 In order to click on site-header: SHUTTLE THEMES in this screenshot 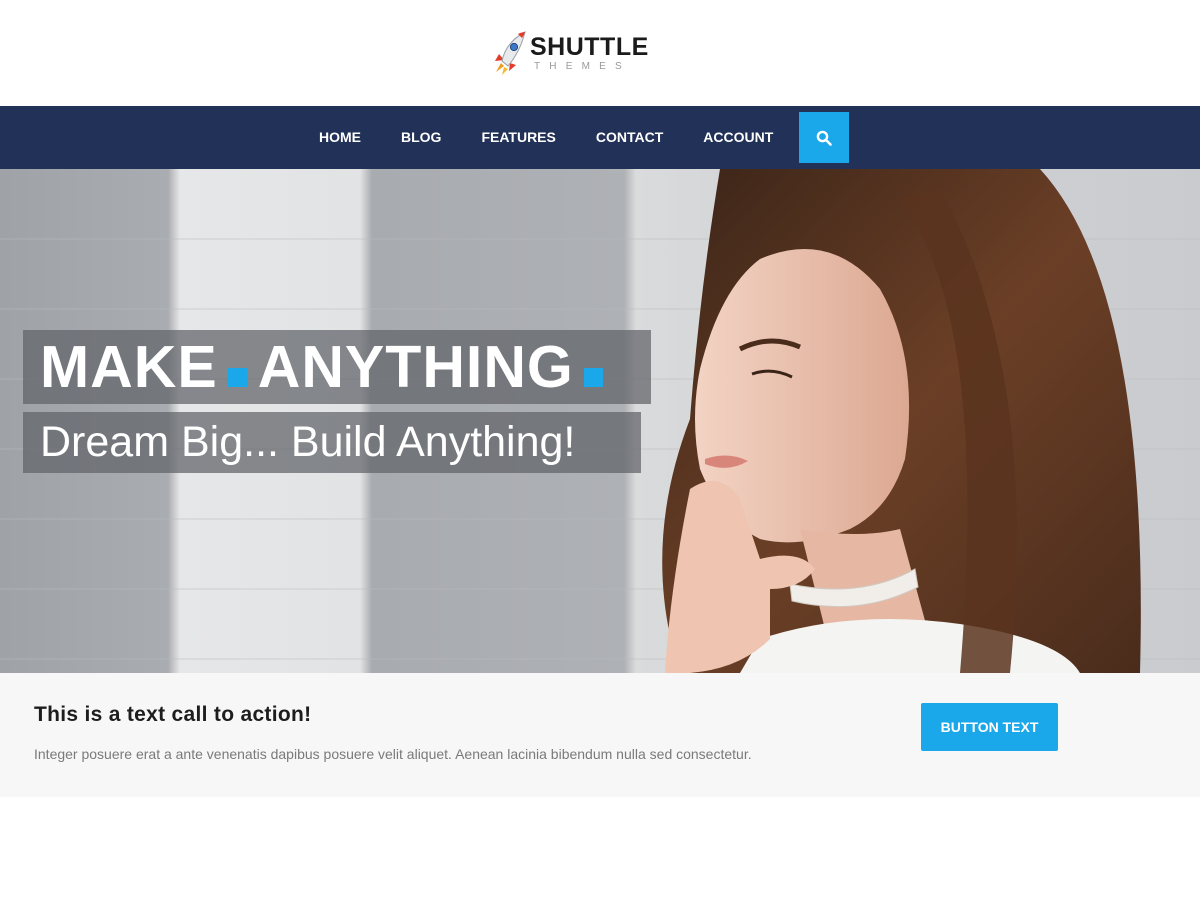, I will do `click(600, 53)`.